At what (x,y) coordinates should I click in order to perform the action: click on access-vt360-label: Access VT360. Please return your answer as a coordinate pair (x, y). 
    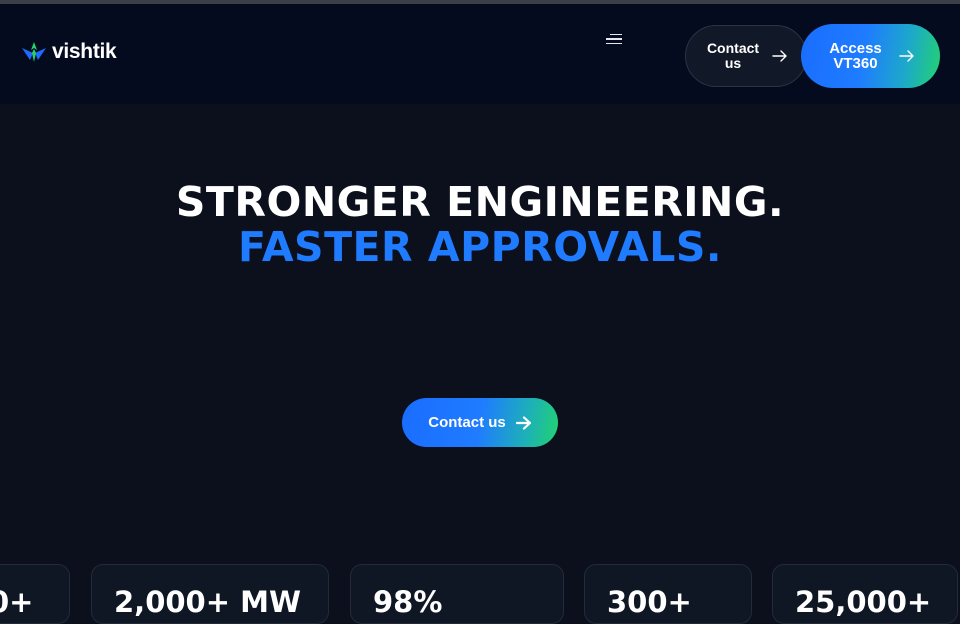
    Looking at the image, I should click on (855, 56).